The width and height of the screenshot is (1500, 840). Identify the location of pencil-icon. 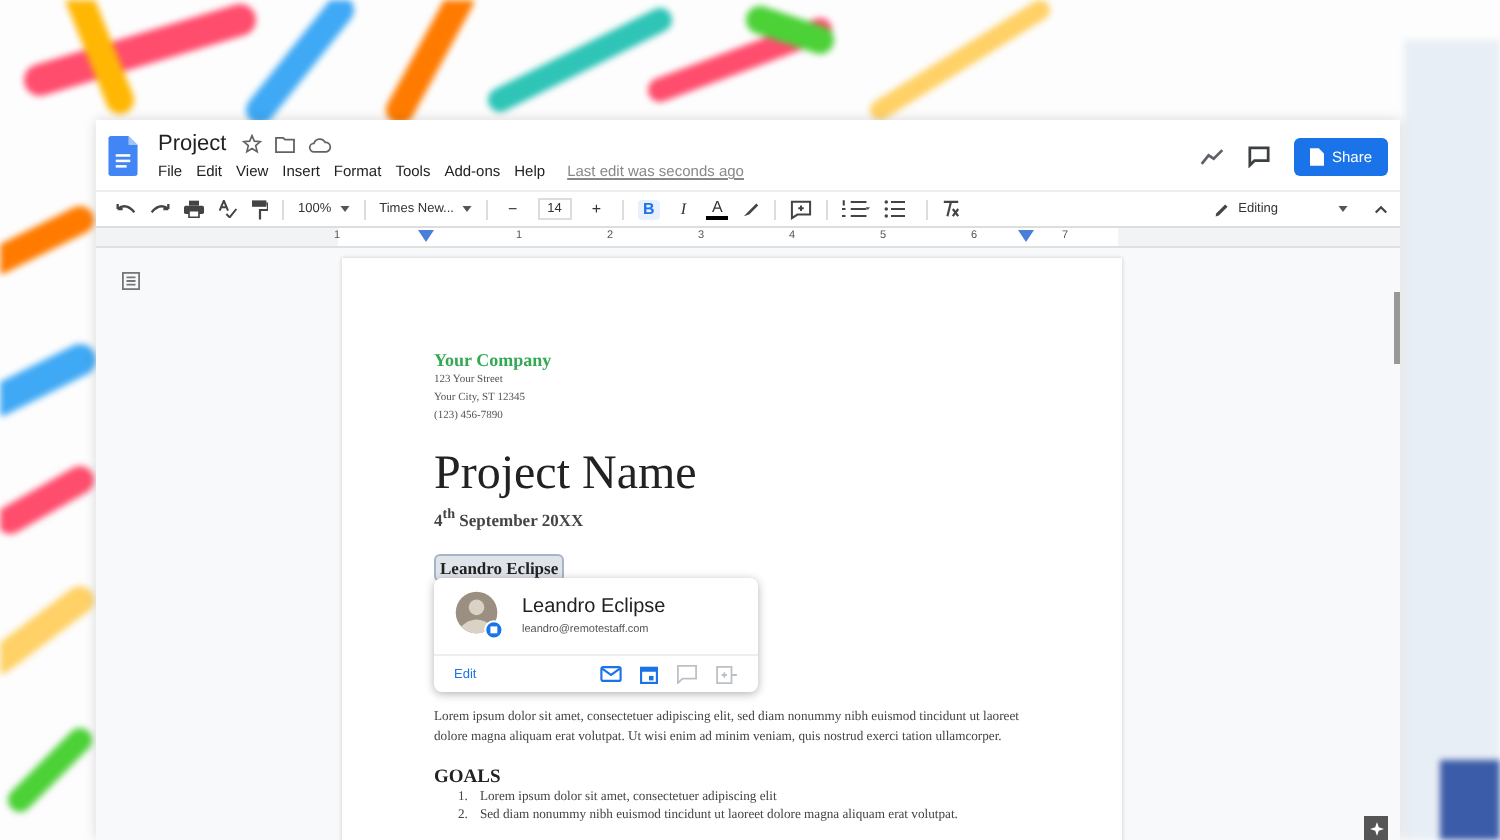
(1222, 209).